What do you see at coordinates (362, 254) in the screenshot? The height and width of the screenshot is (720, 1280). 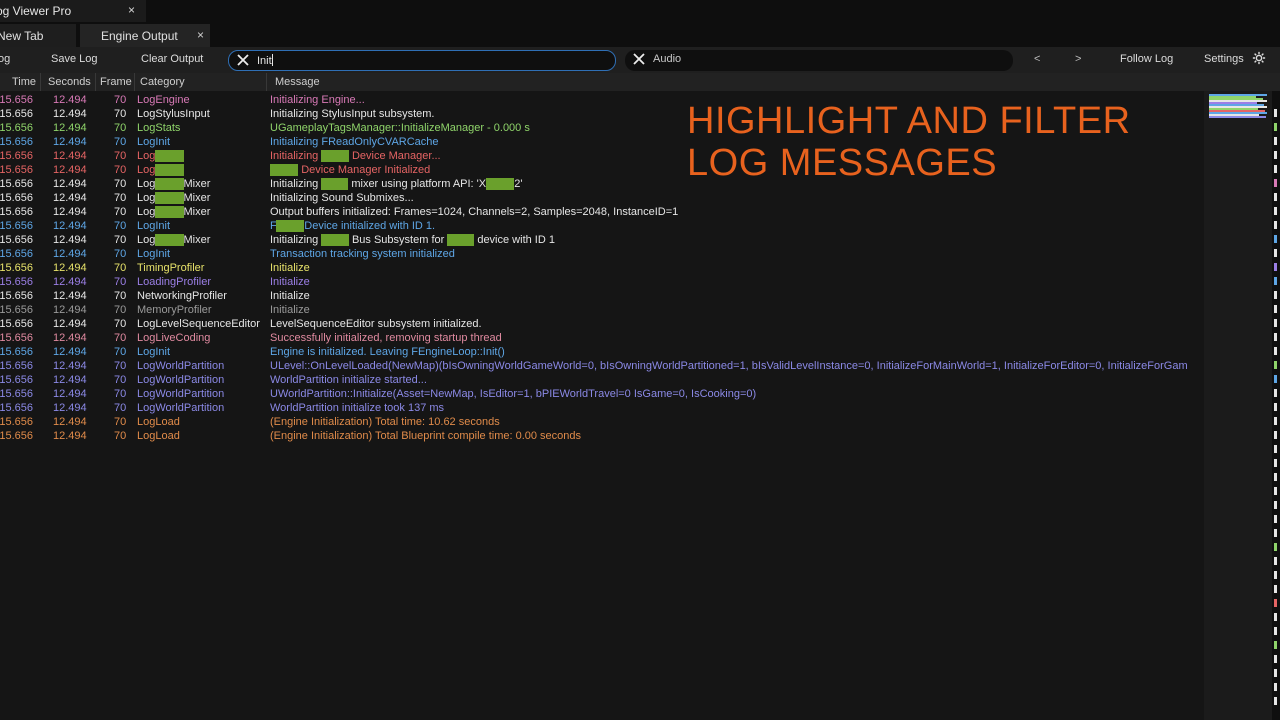 I see `log-message: Transaction tracking system initialized` at bounding box center [362, 254].